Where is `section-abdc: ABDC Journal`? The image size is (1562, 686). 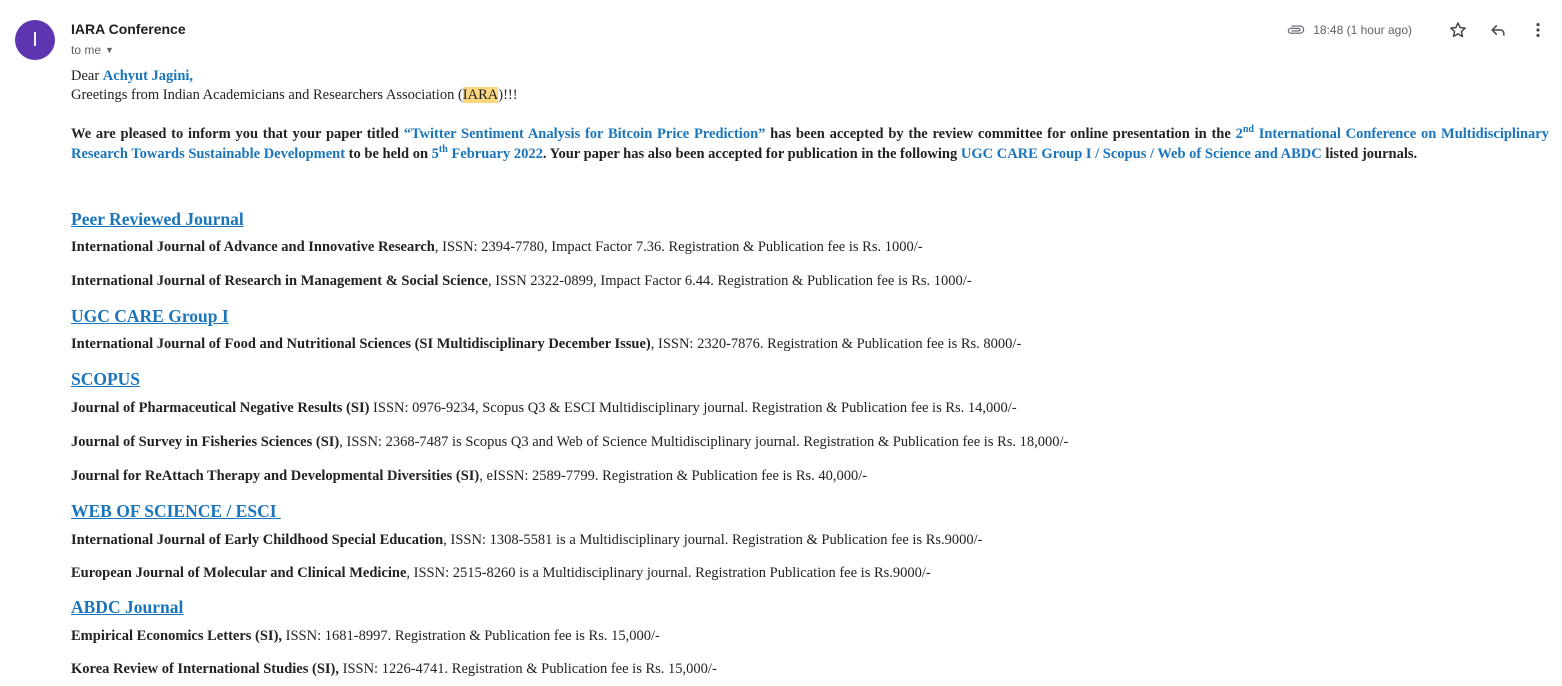
section-abdc: ABDC Journal is located at coordinates (127, 607).